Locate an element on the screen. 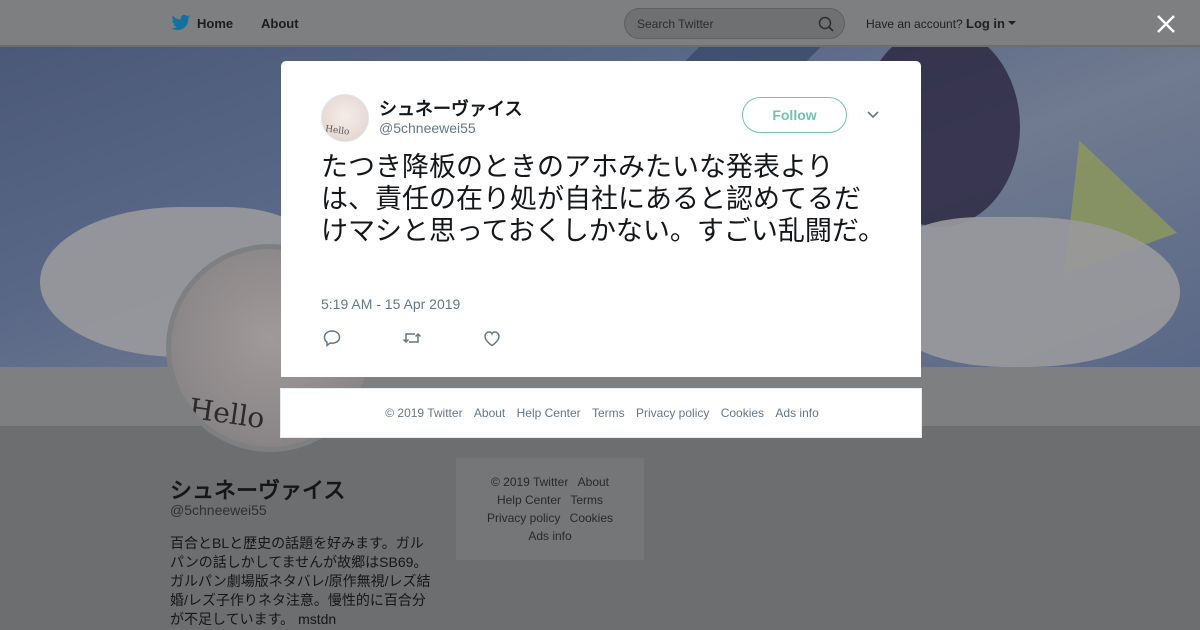  reply-button is located at coordinates (332, 338).